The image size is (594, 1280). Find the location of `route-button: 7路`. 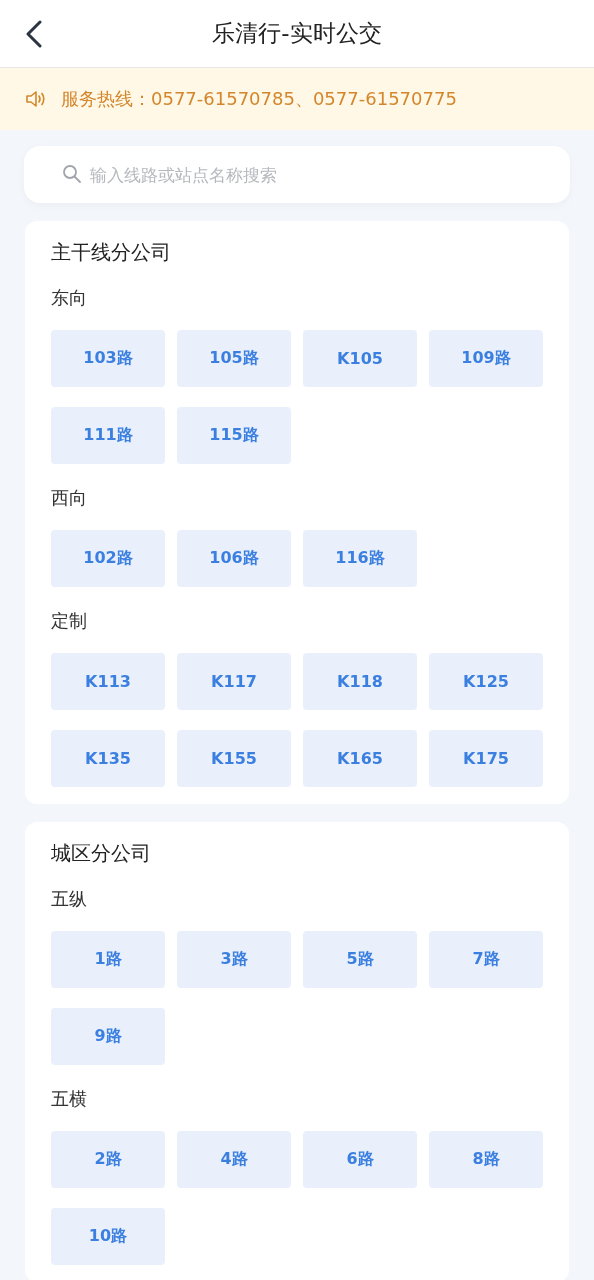

route-button: 7路 is located at coordinates (486, 959).